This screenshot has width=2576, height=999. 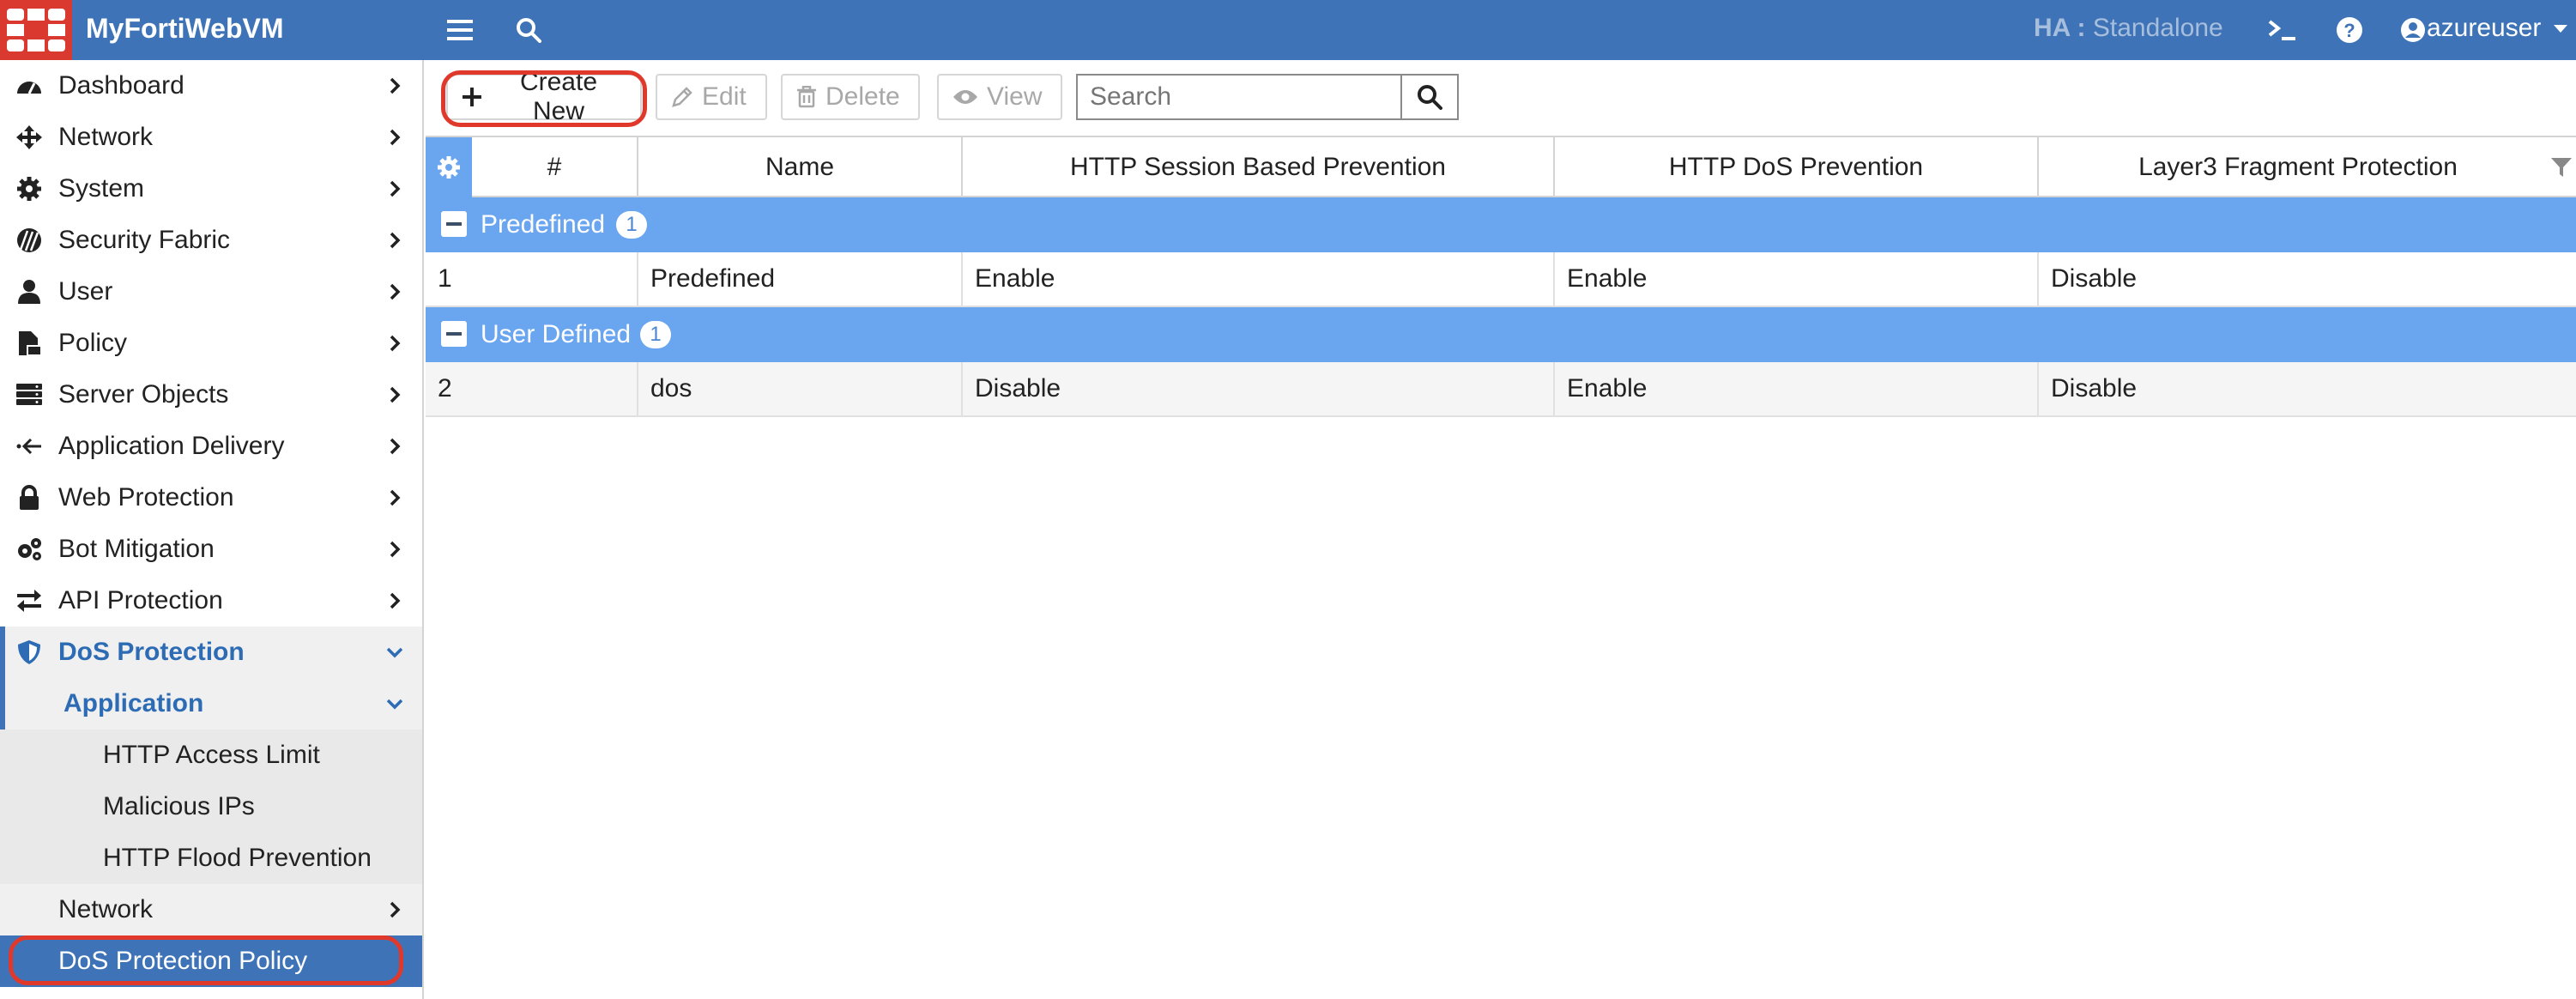 I want to click on sidebar-item-dos-protection-policy: DoS Protection Policy, so click(x=211, y=961).